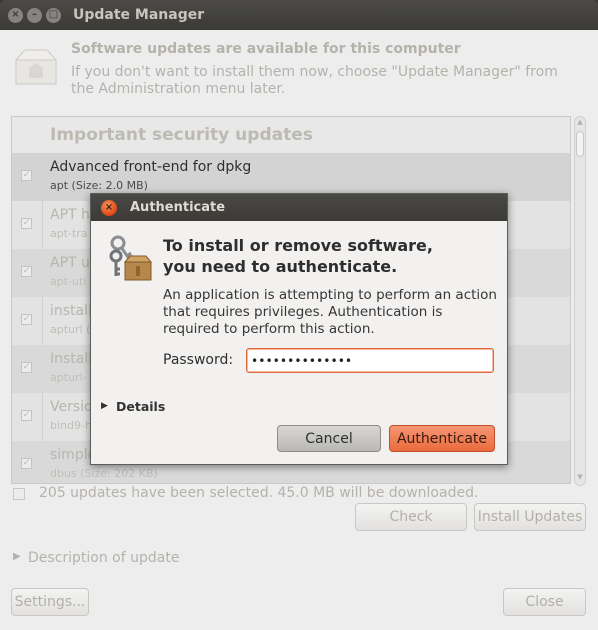  Describe the element at coordinates (71, 311) in the screenshot. I see `item-name: install` at that location.